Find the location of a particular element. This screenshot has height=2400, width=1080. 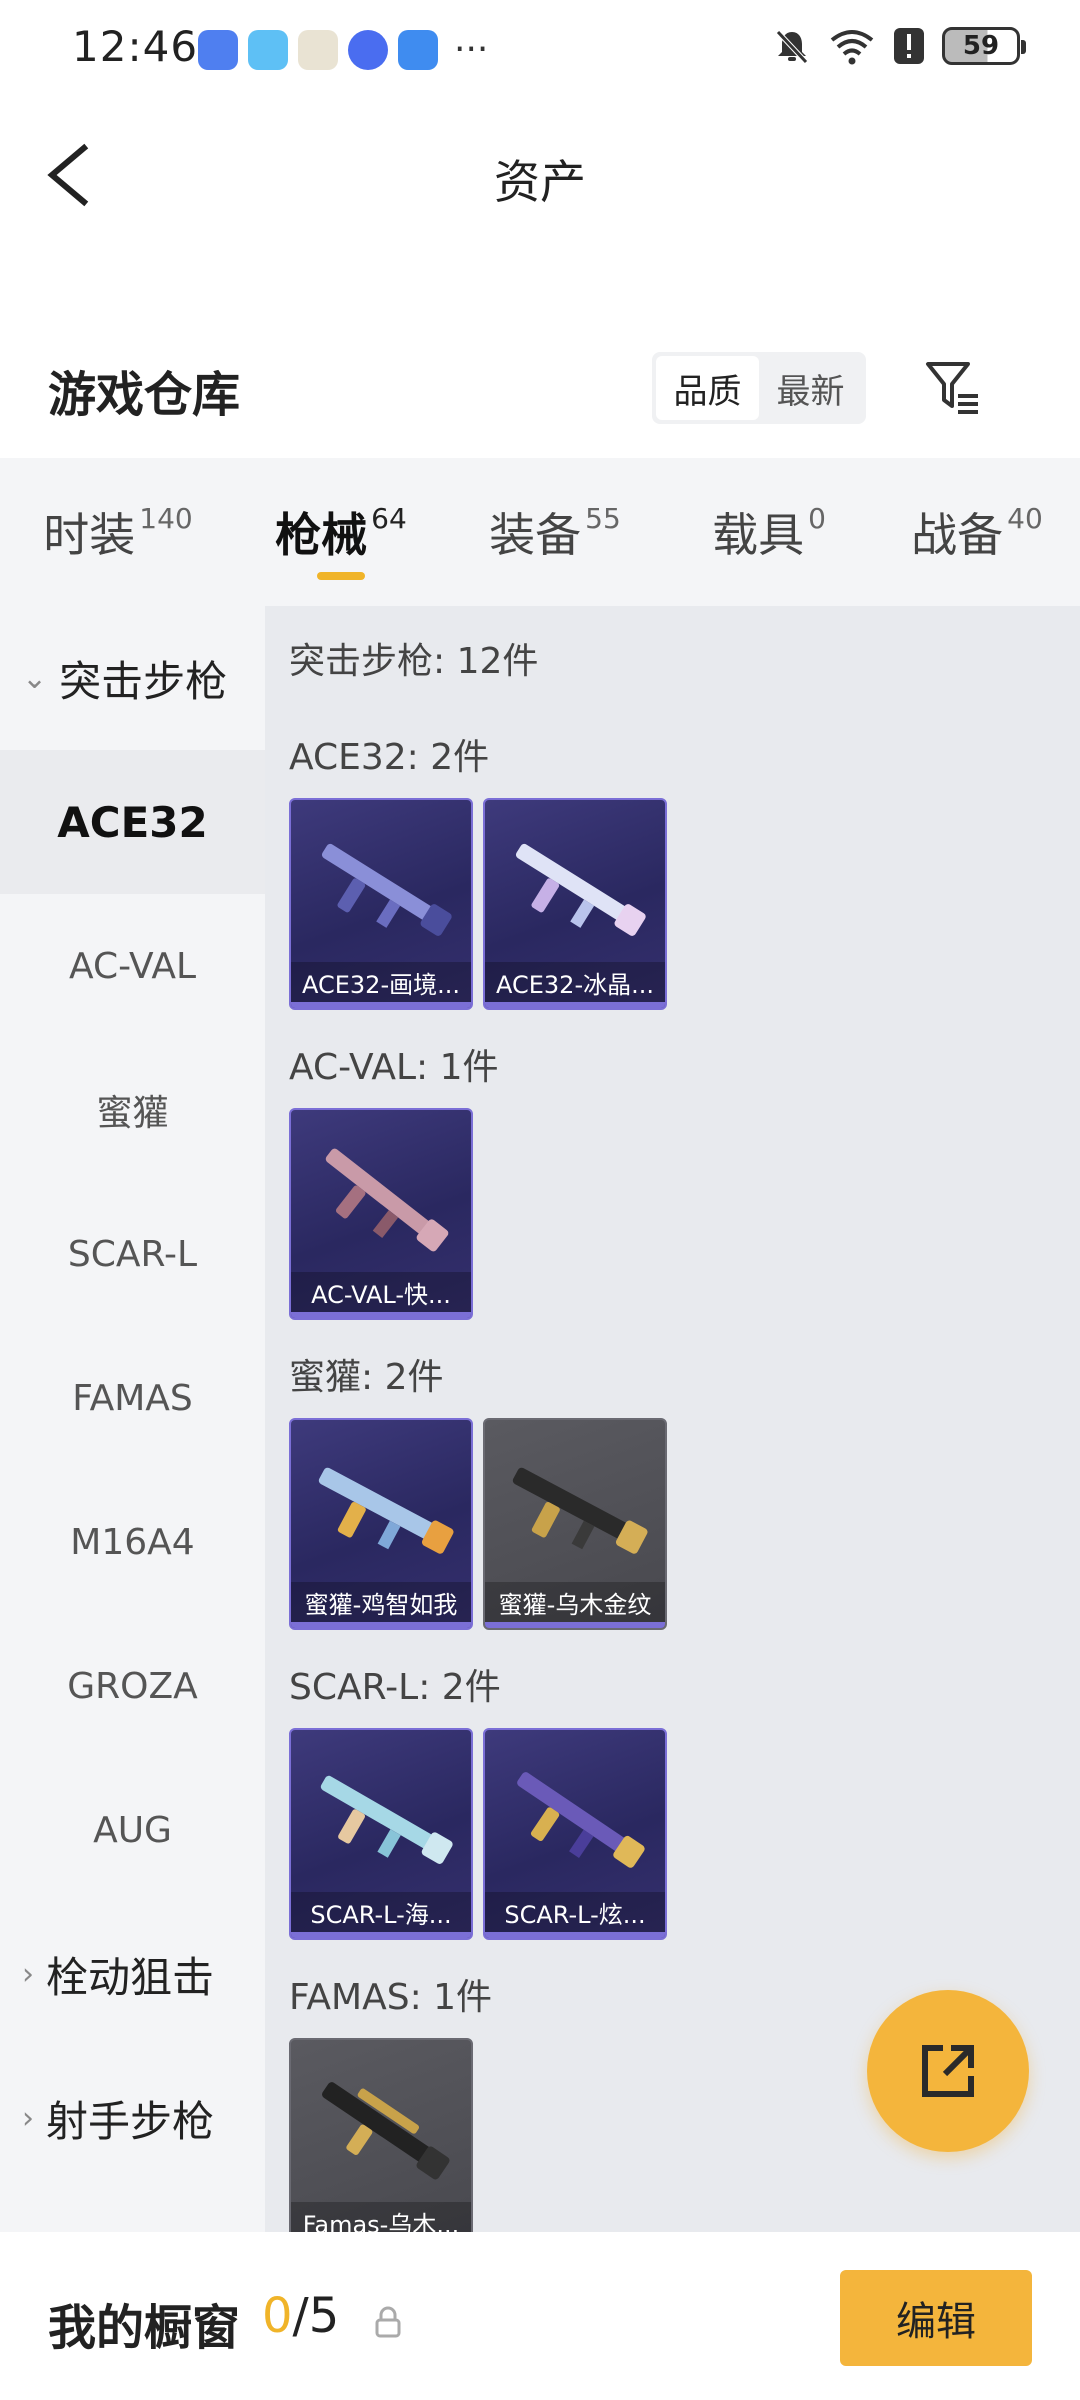

tab-label: 载具 is located at coordinates (758, 535).